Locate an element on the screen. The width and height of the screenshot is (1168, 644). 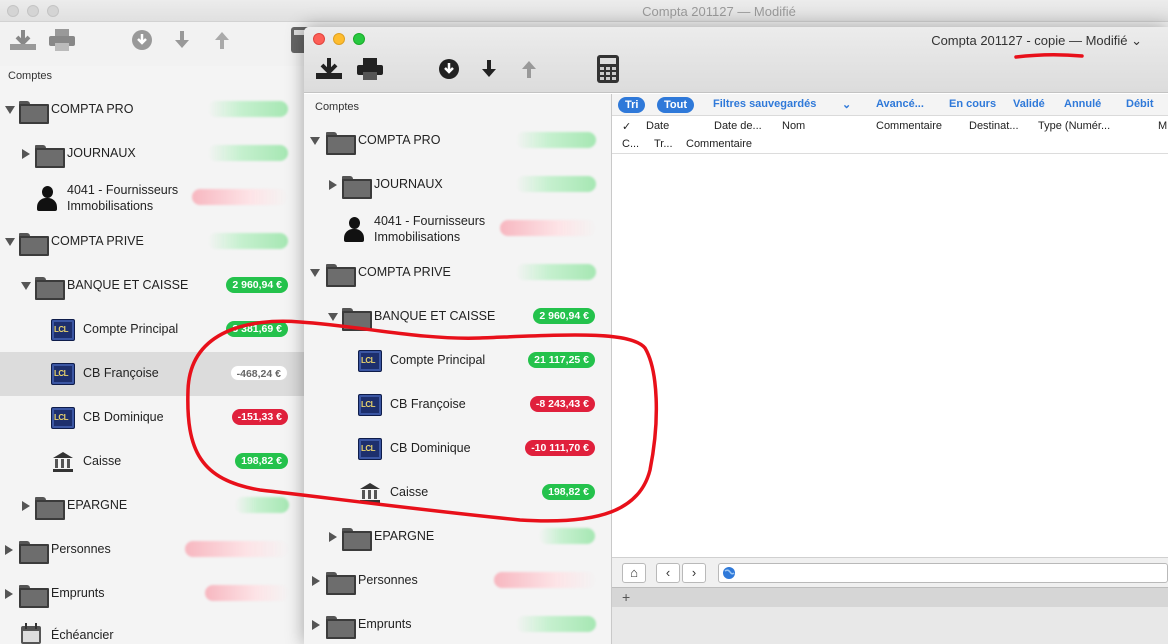
row-label: BANQUE ET CAISSE is located at coordinates (435, 316).